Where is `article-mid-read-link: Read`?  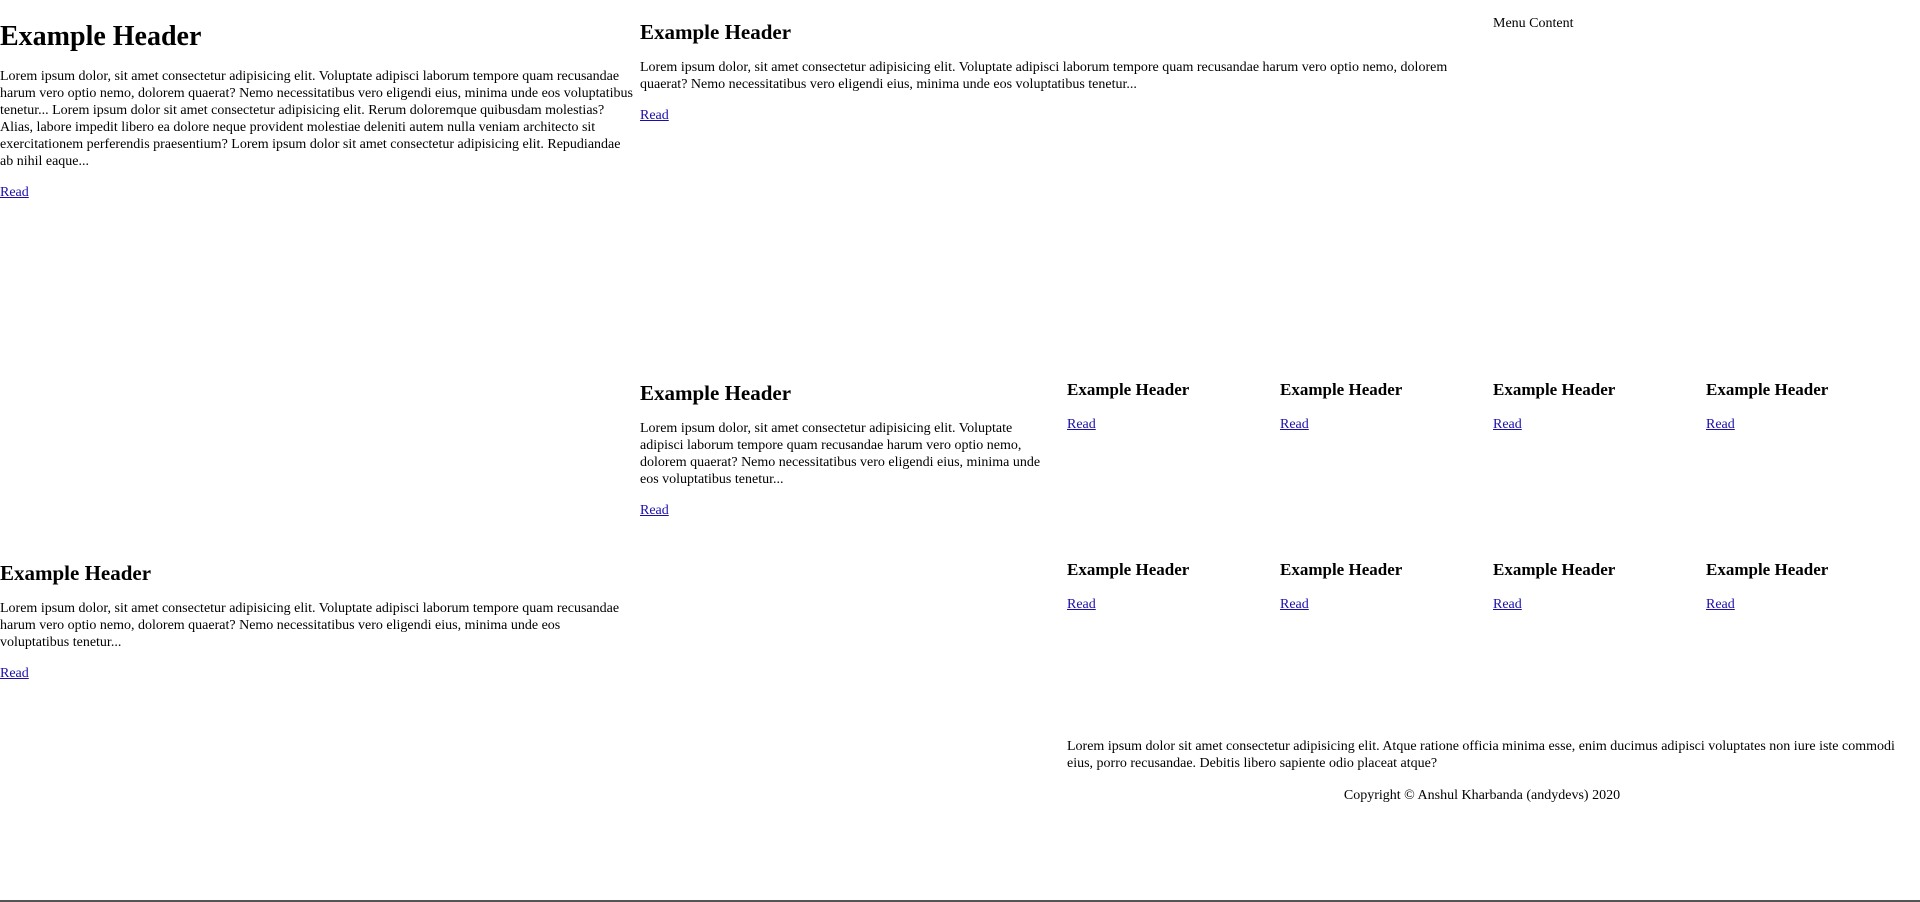 article-mid-read-link: Read is located at coordinates (654, 510).